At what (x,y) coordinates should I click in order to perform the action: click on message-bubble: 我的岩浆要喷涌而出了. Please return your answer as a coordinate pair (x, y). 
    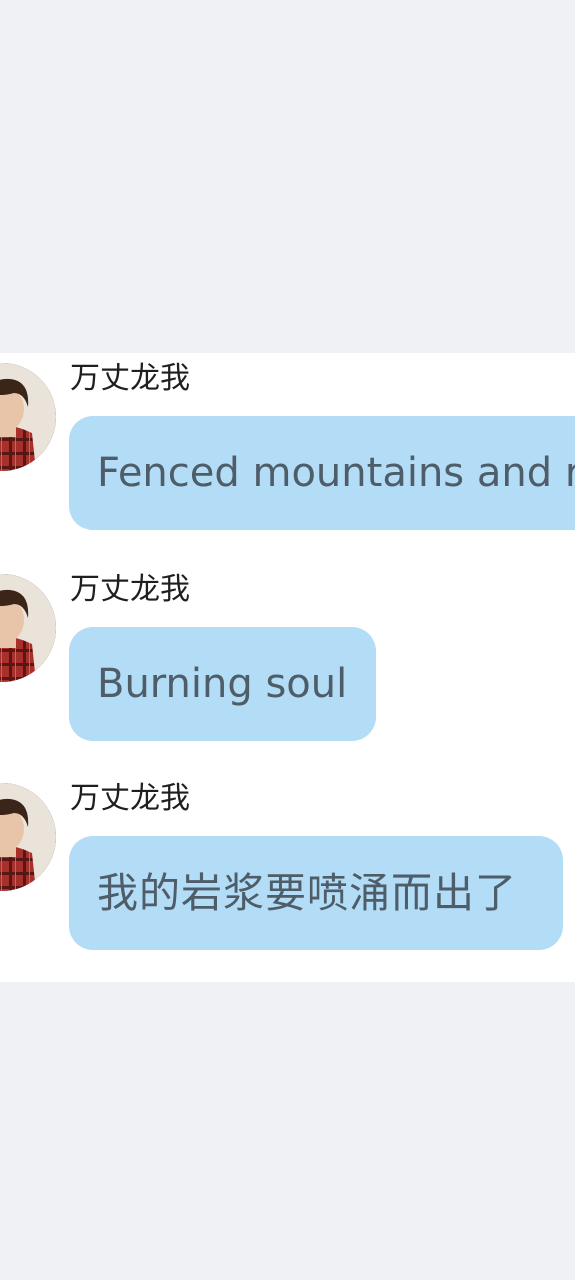
    Looking at the image, I should click on (316, 893).